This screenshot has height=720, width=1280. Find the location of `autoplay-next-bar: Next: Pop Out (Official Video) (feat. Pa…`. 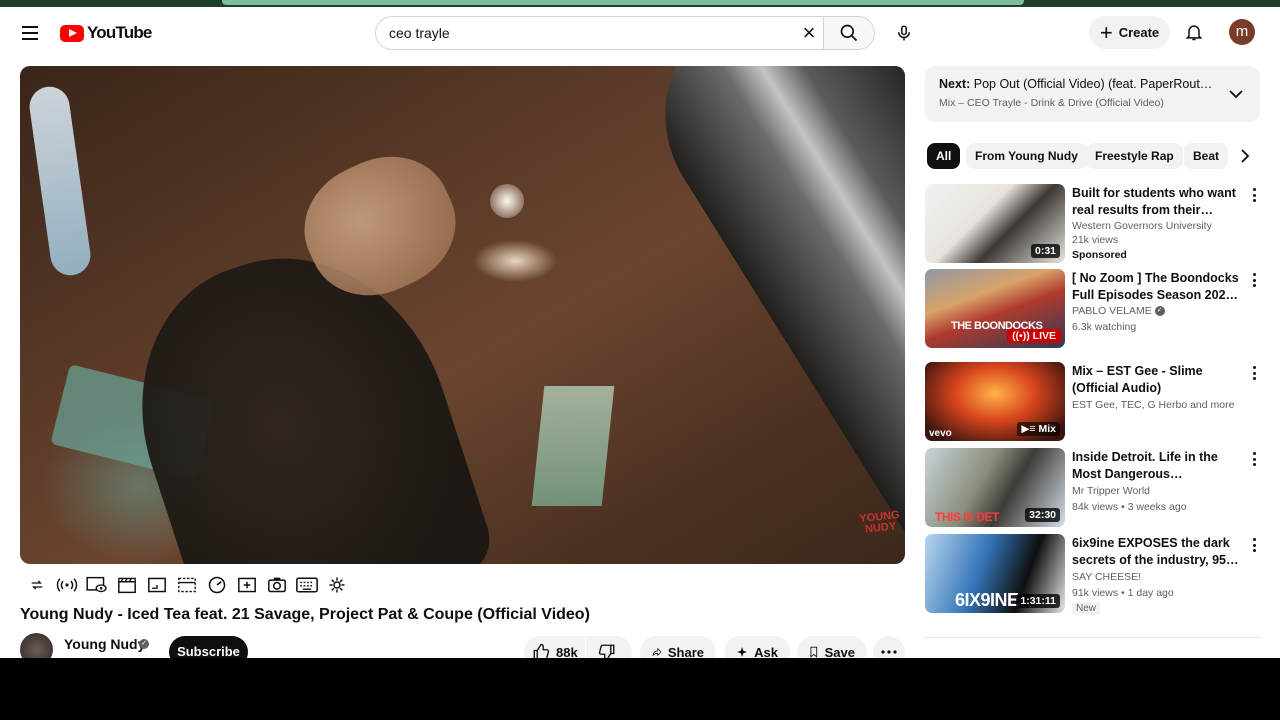

autoplay-next-bar: Next: Pop Out (Official Video) (feat. Pa… is located at coordinates (1092, 94).